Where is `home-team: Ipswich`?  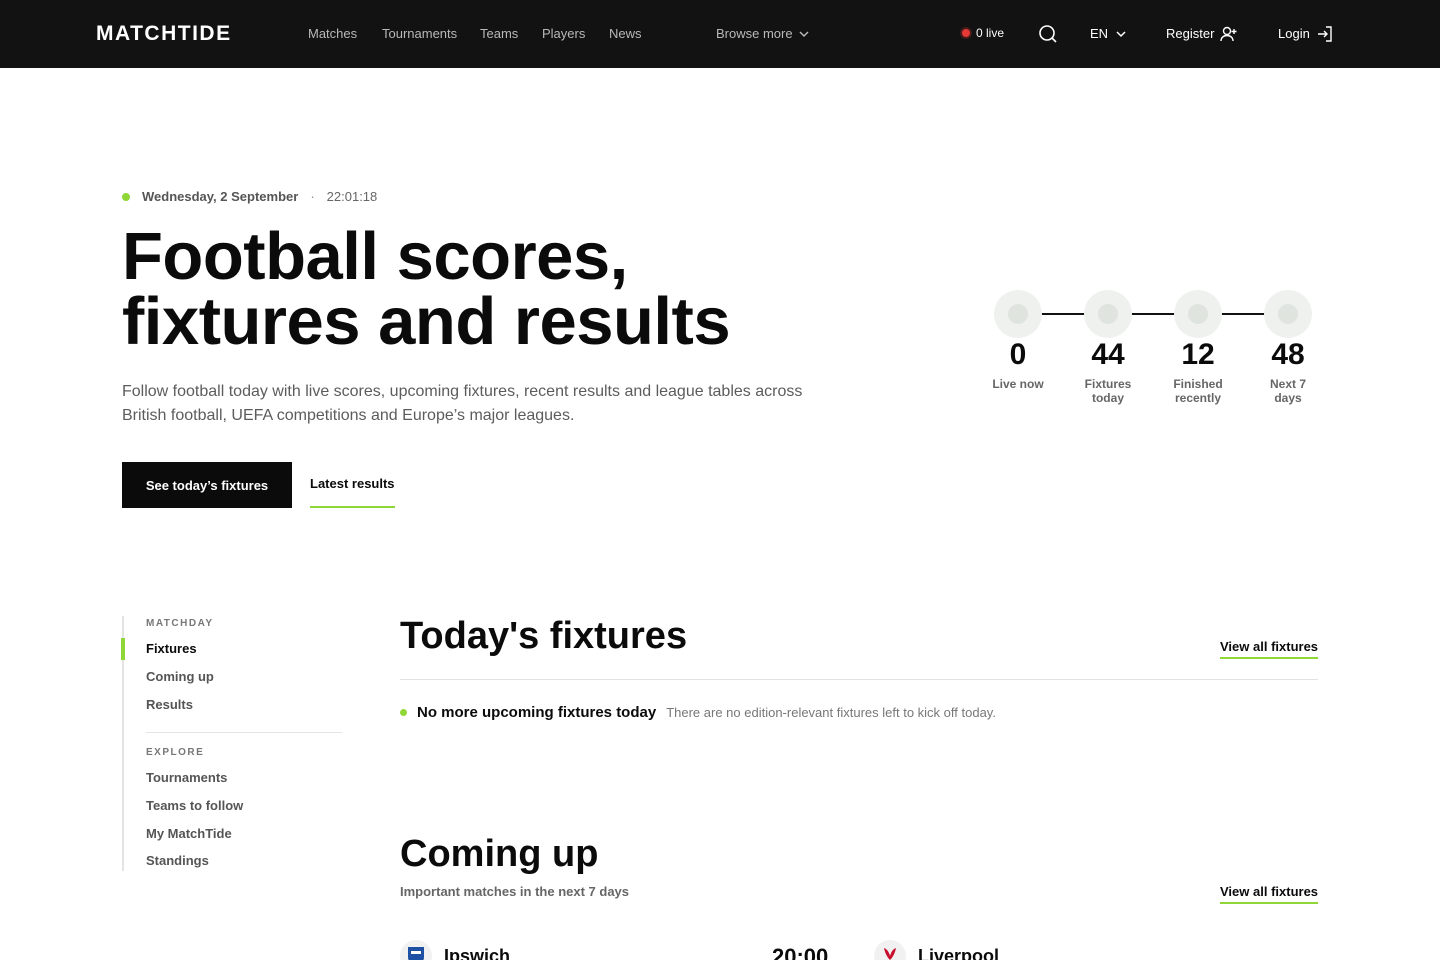
home-team: Ipswich is located at coordinates (455, 950).